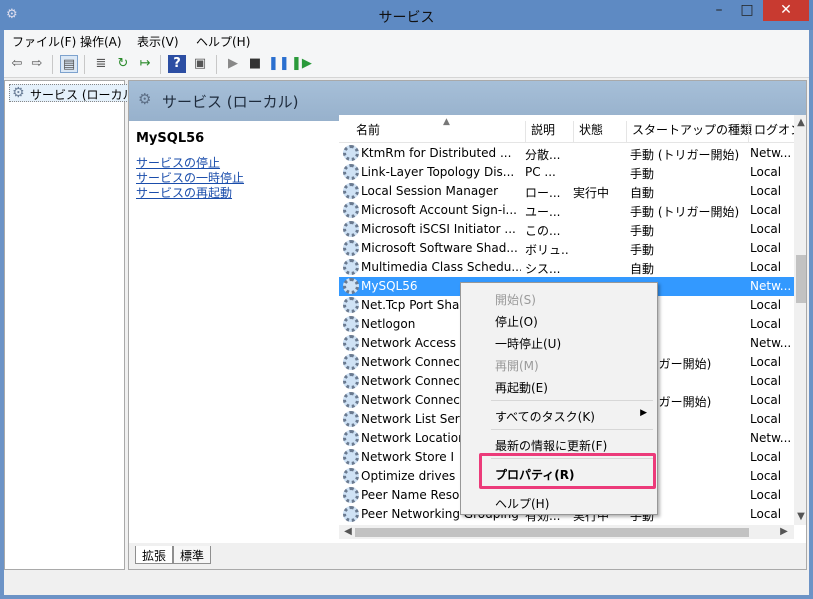 This screenshot has height=599, width=813. I want to click on vertical-scrollbar: ▲ ▼, so click(800, 320).